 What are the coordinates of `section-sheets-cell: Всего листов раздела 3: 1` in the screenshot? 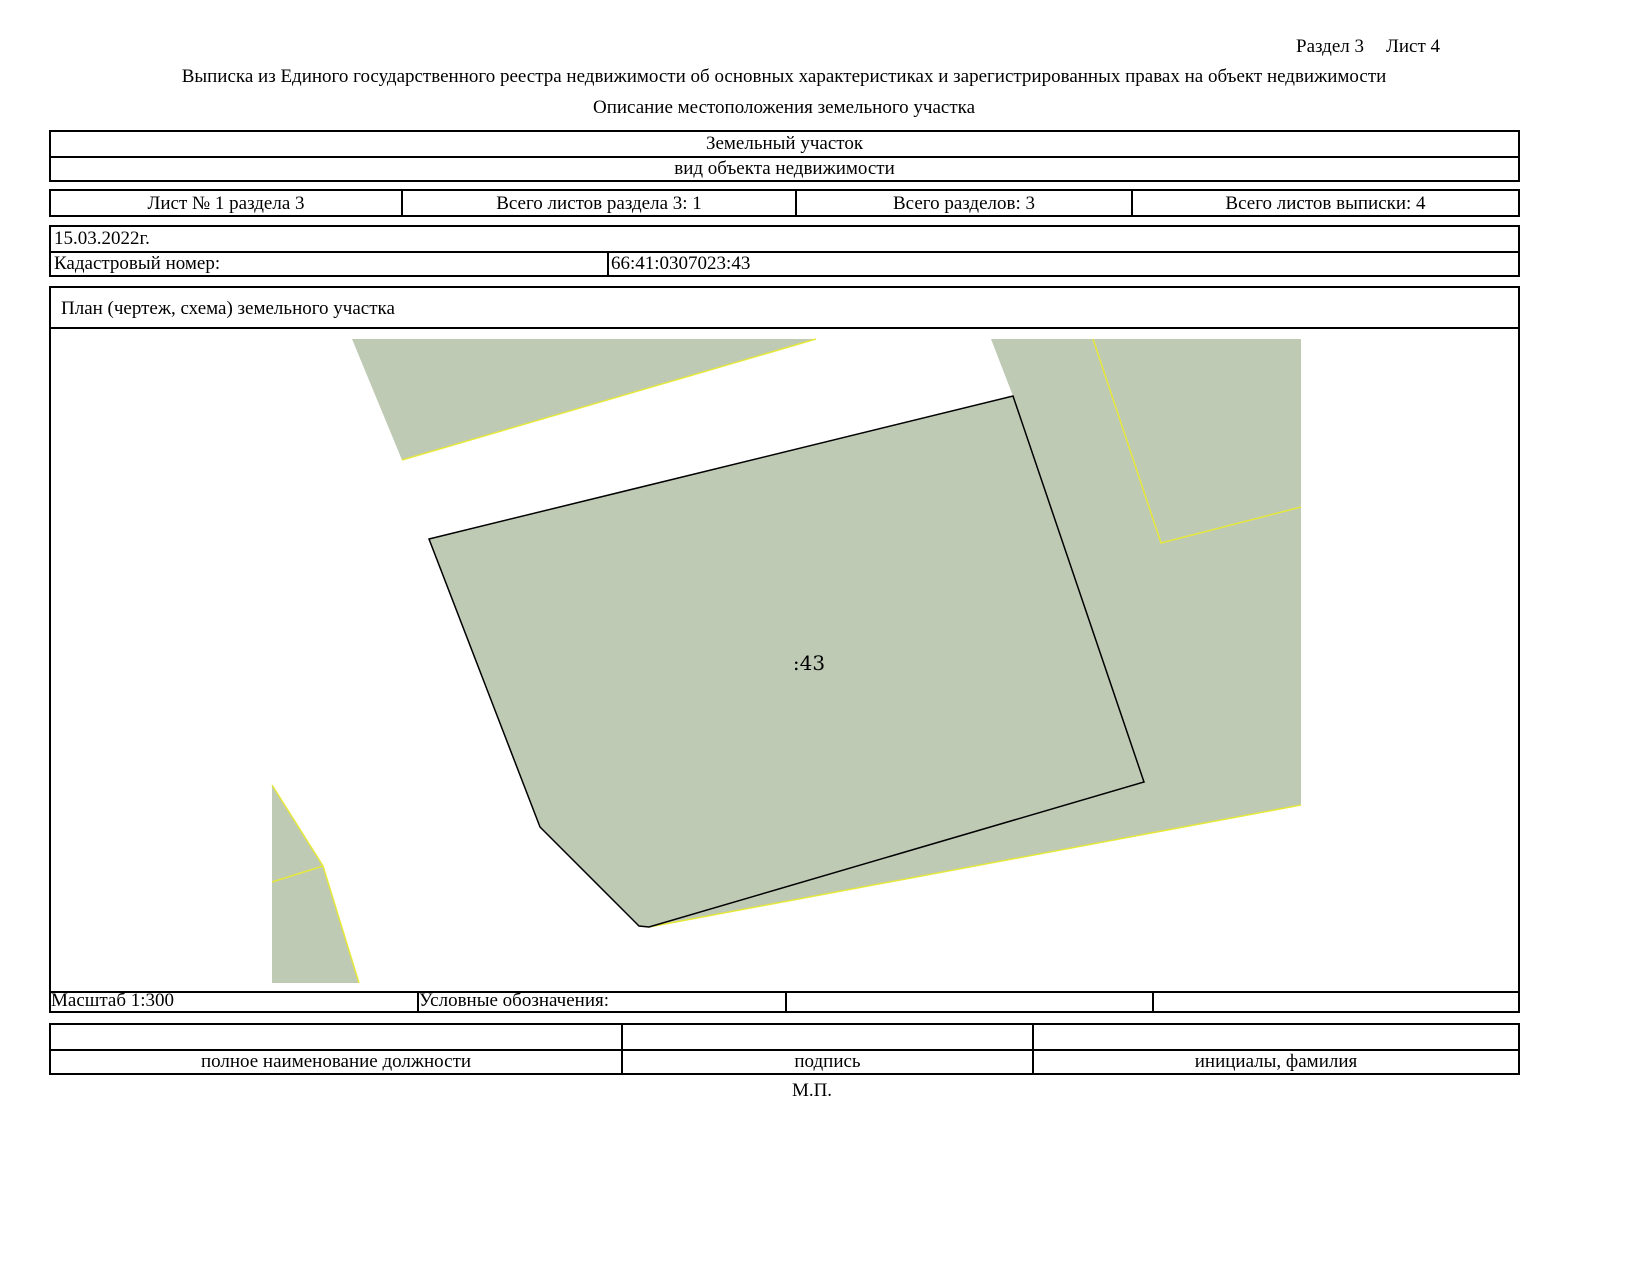 It's located at (599, 203).